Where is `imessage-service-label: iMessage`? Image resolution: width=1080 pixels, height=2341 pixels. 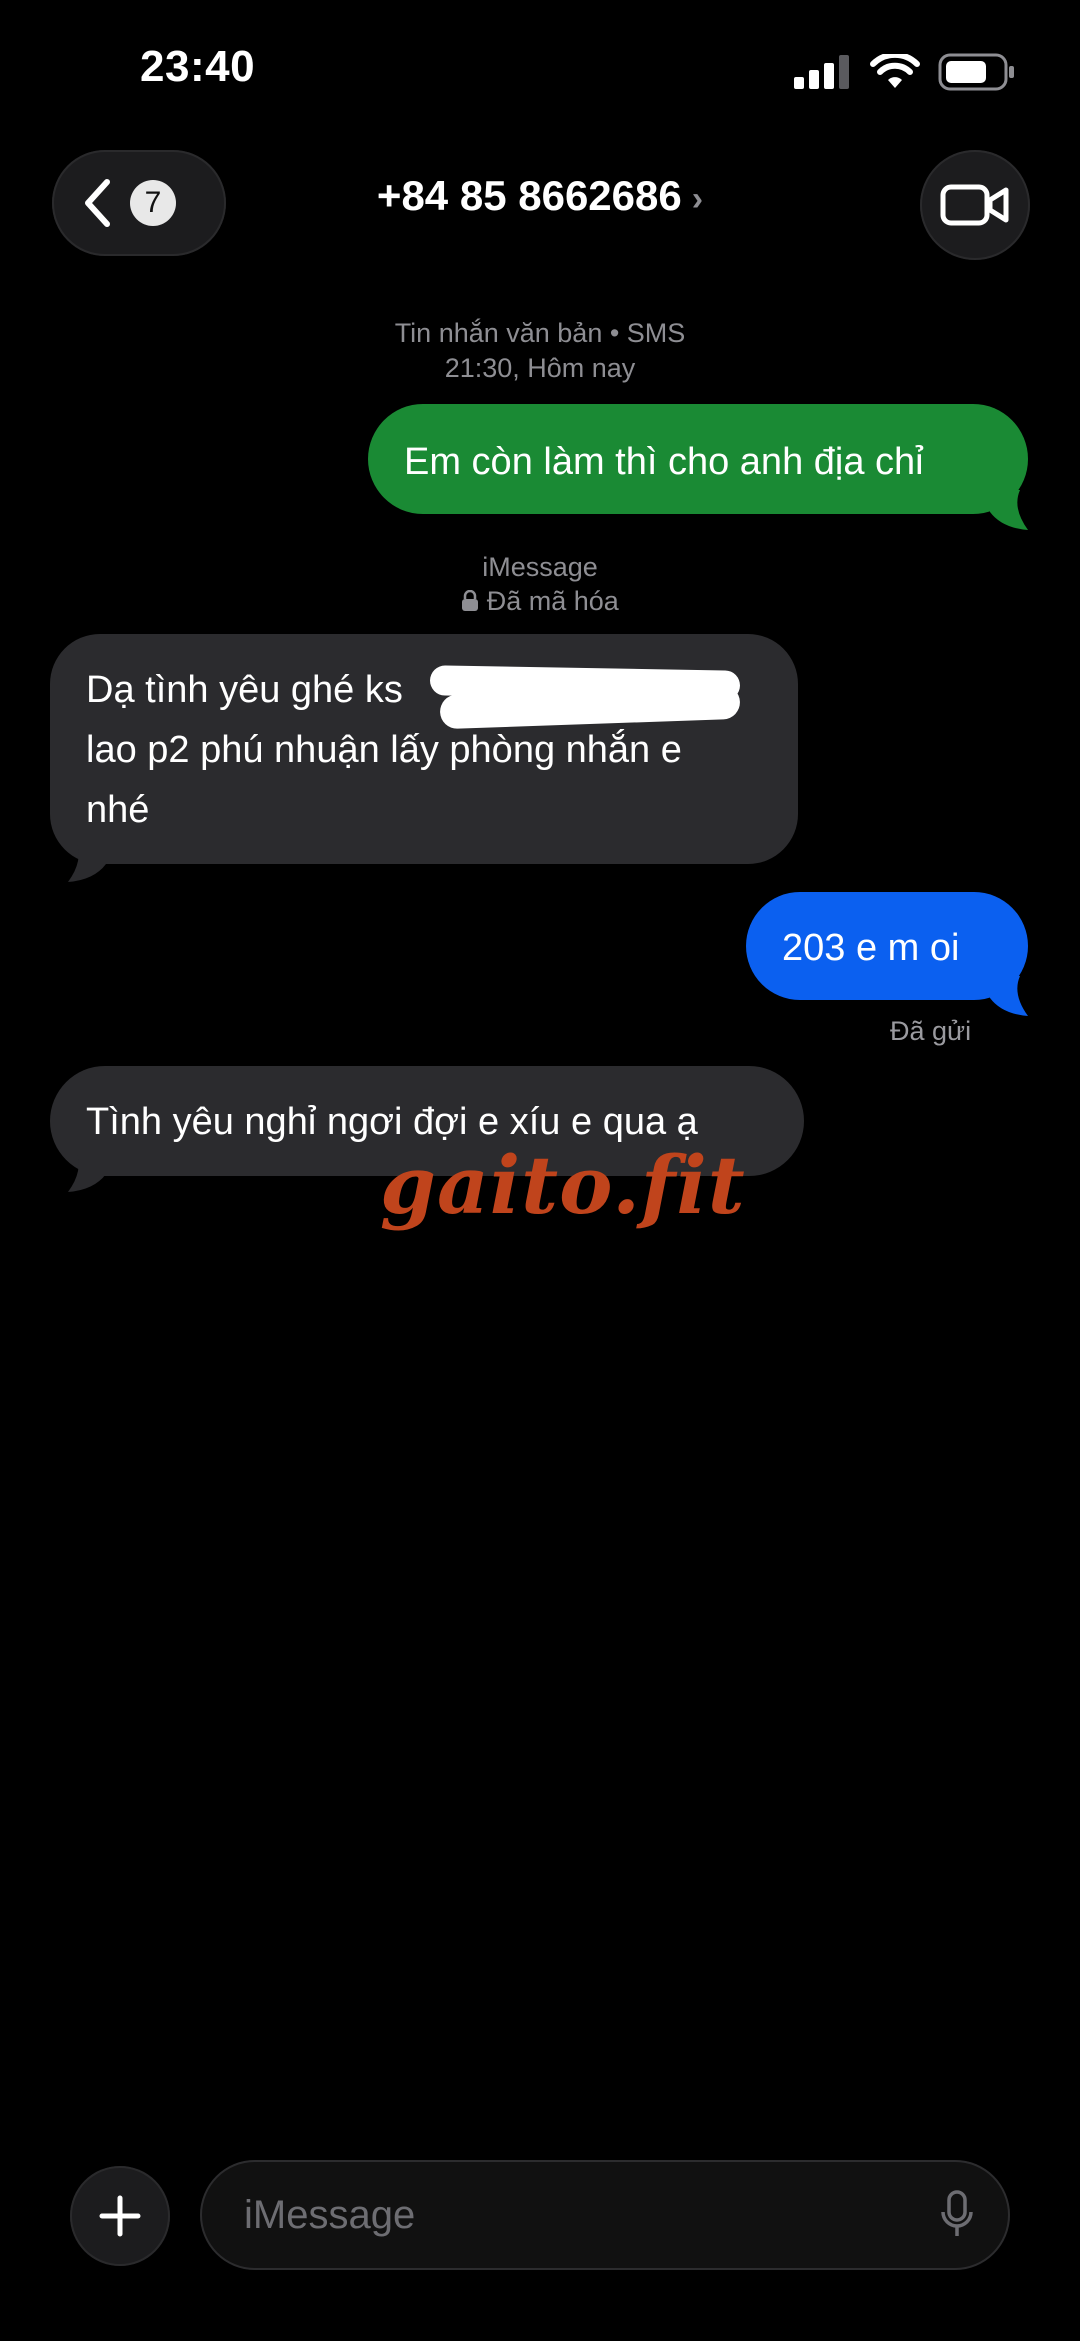 imessage-service-label: iMessage is located at coordinates (540, 567).